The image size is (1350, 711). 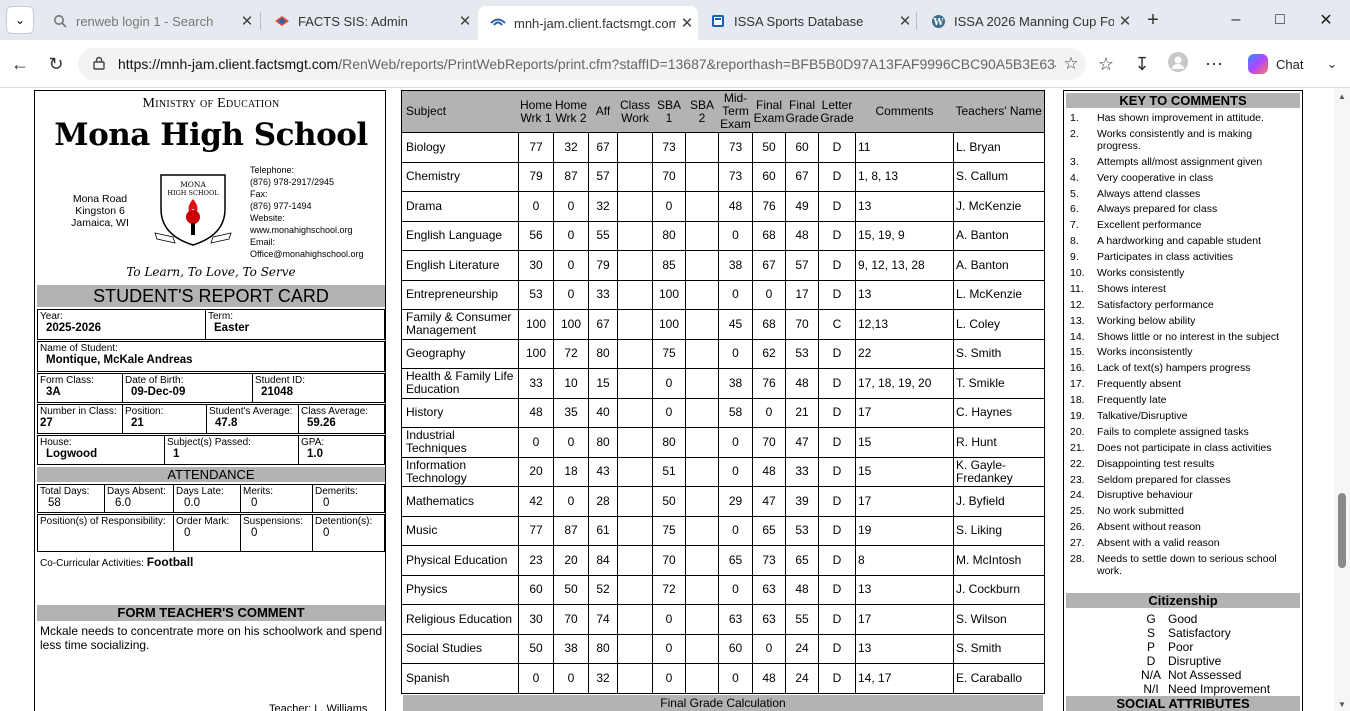 What do you see at coordinates (20, 64) in the screenshot?
I see `back-button: ←` at bounding box center [20, 64].